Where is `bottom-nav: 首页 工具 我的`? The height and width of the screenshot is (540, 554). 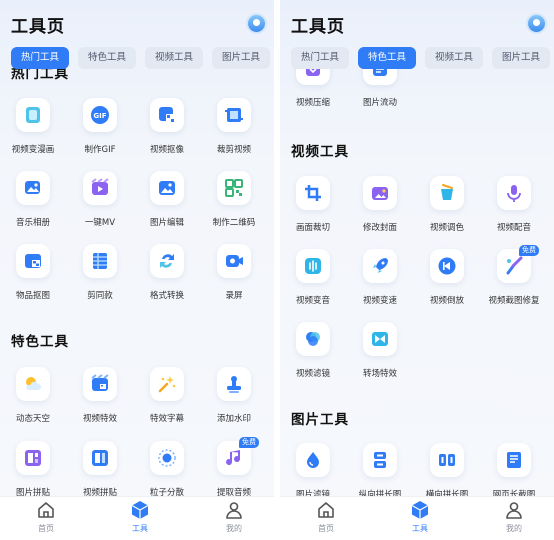
bottom-nav: 首页 工具 我的 is located at coordinates (417, 518).